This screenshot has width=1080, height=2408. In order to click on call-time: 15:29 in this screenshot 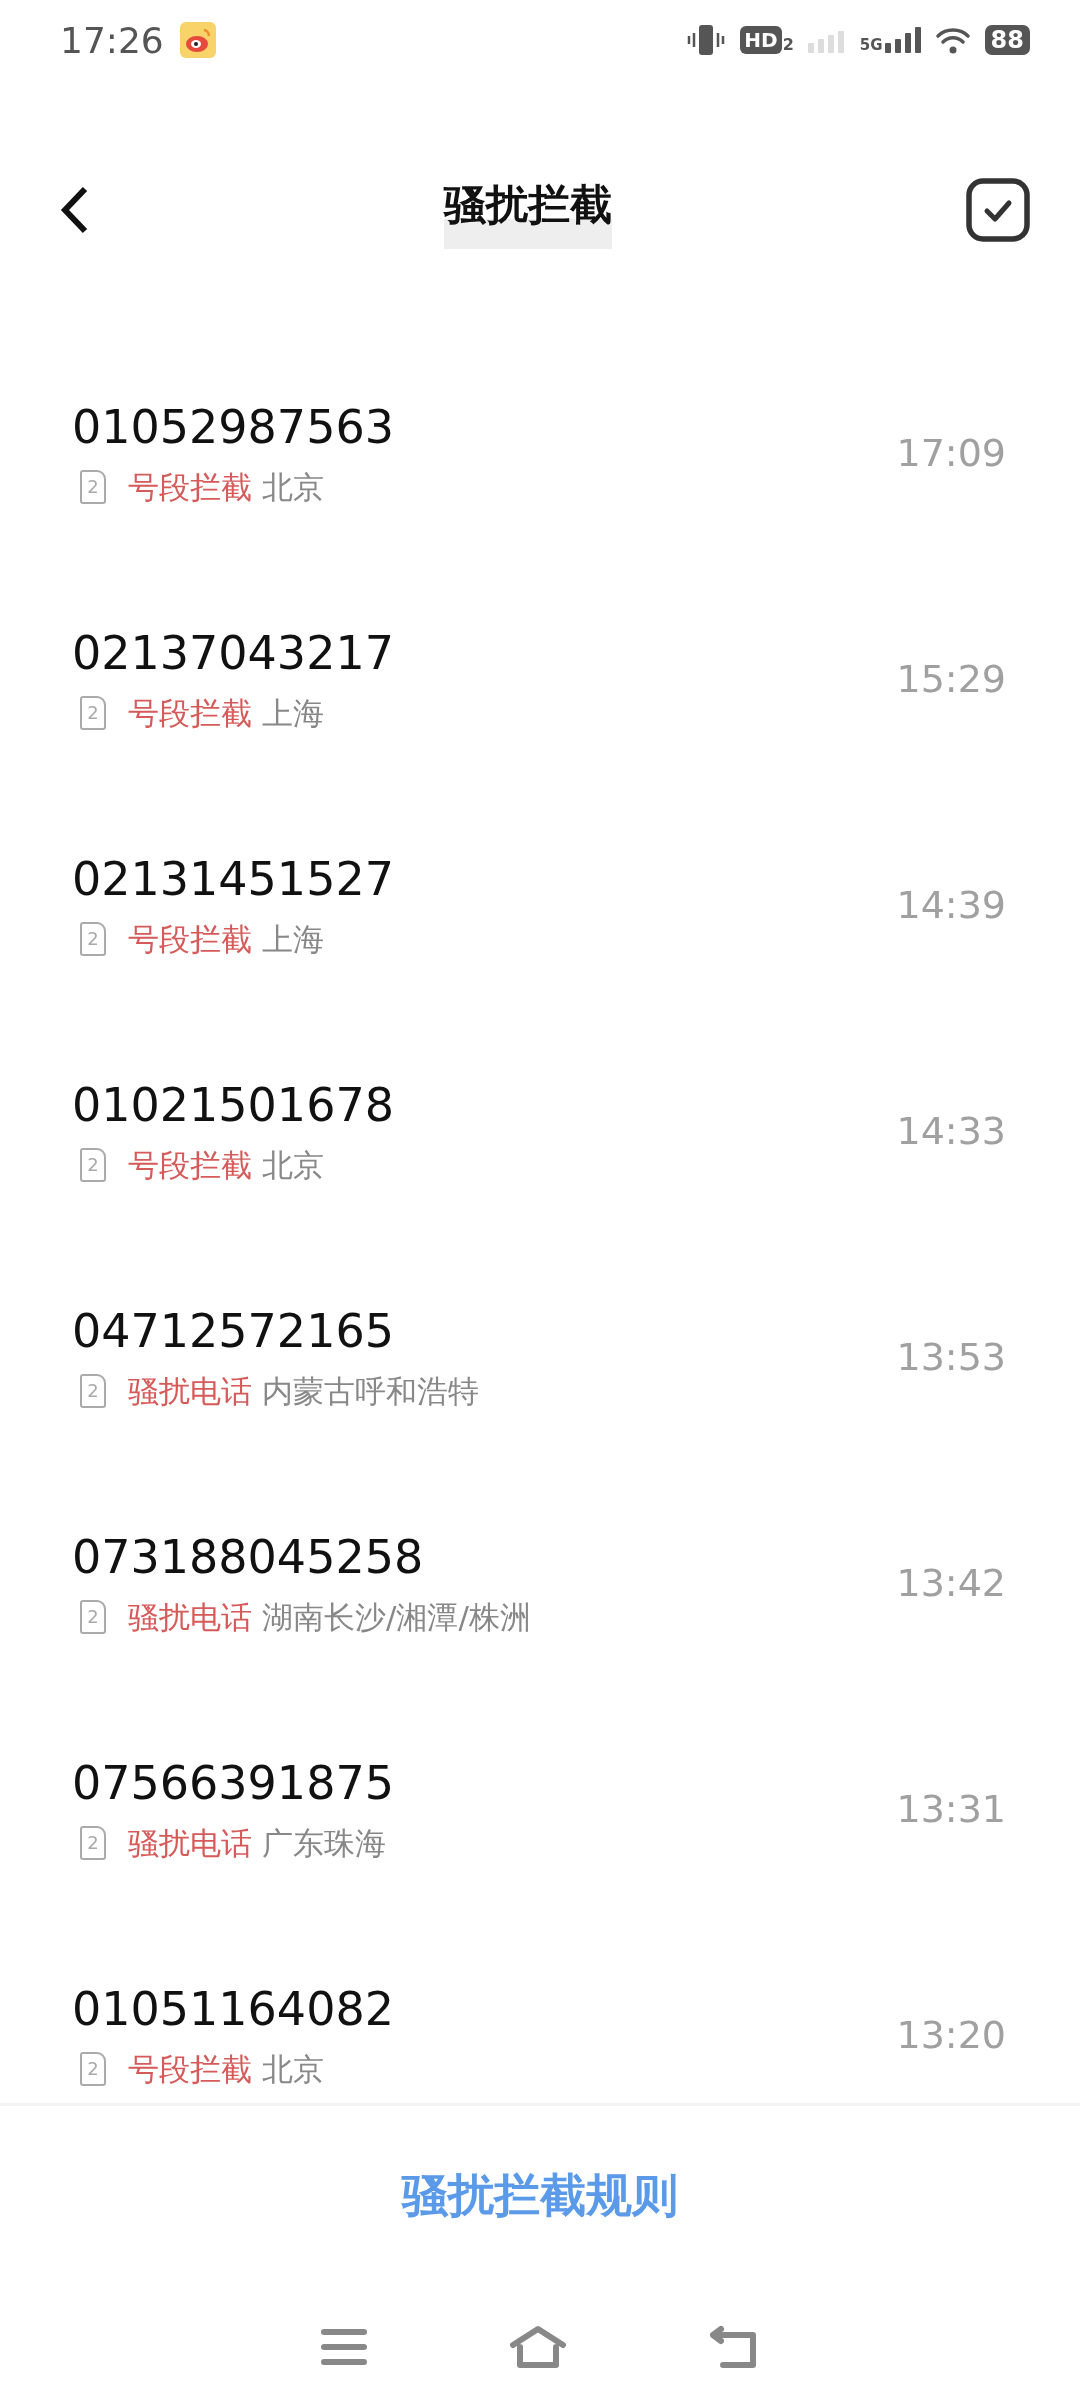, I will do `click(951, 679)`.